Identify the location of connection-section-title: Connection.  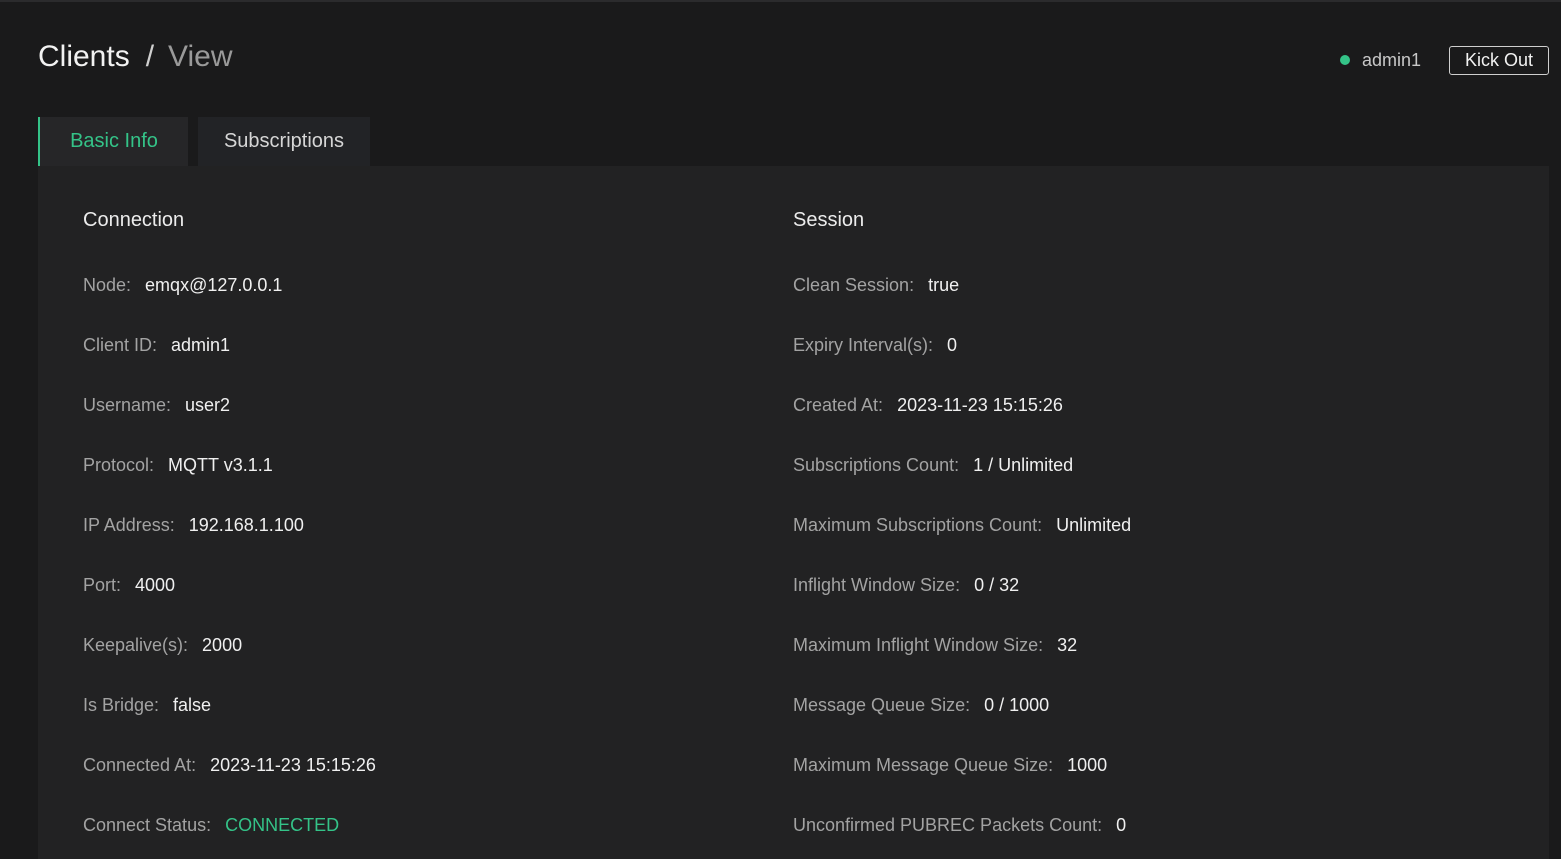
(134, 220).